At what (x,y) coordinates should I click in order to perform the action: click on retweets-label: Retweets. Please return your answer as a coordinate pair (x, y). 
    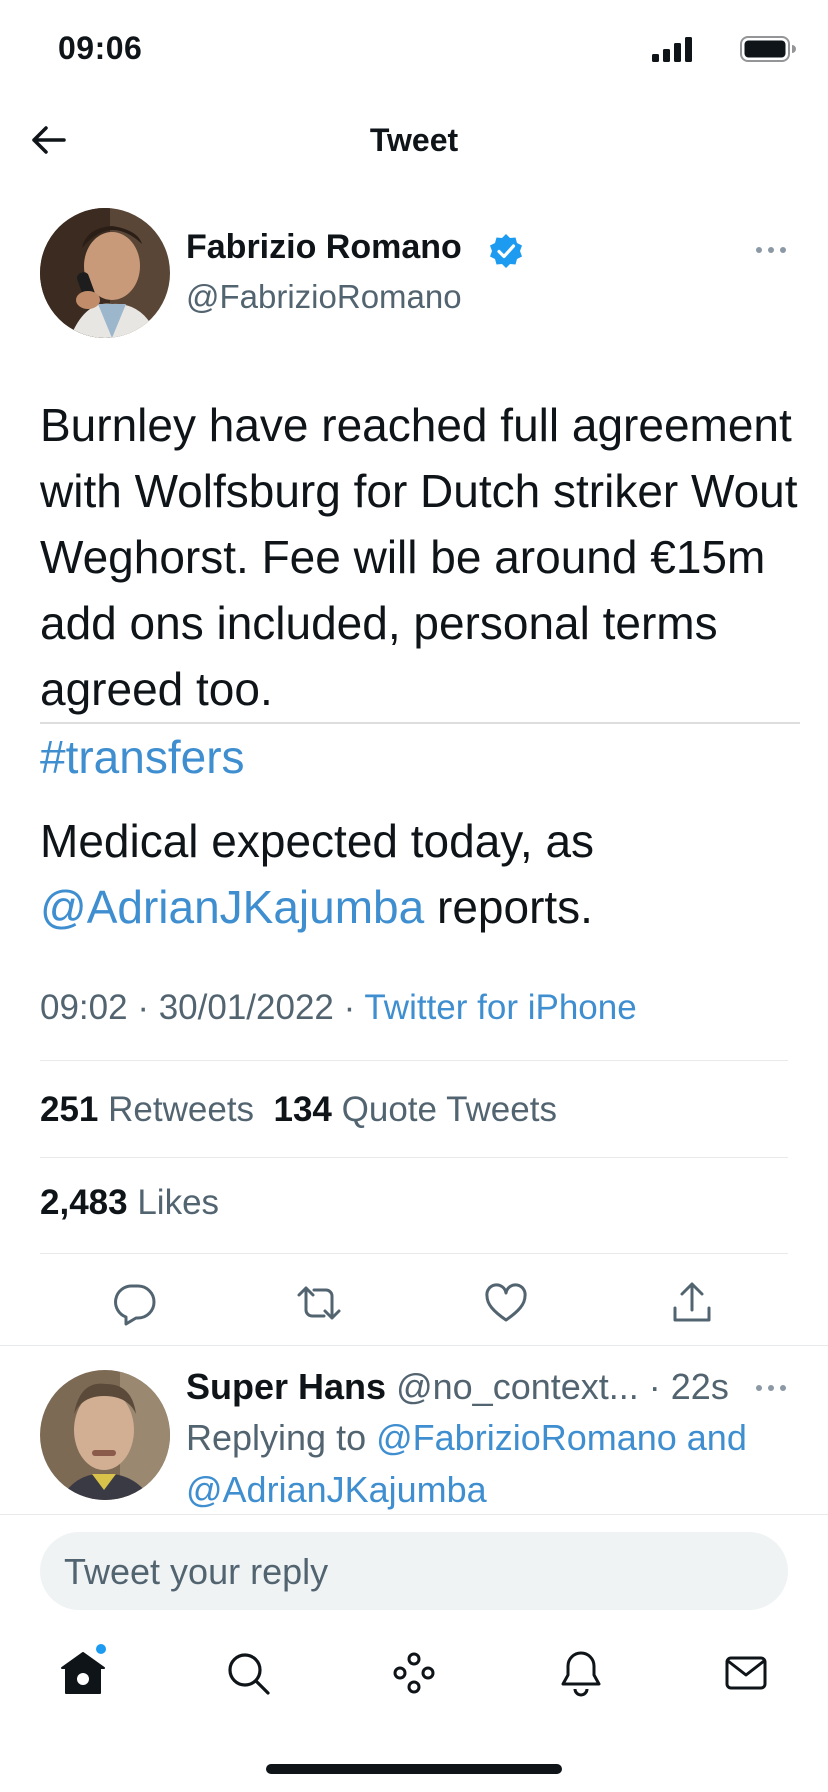
    Looking at the image, I should click on (181, 1109).